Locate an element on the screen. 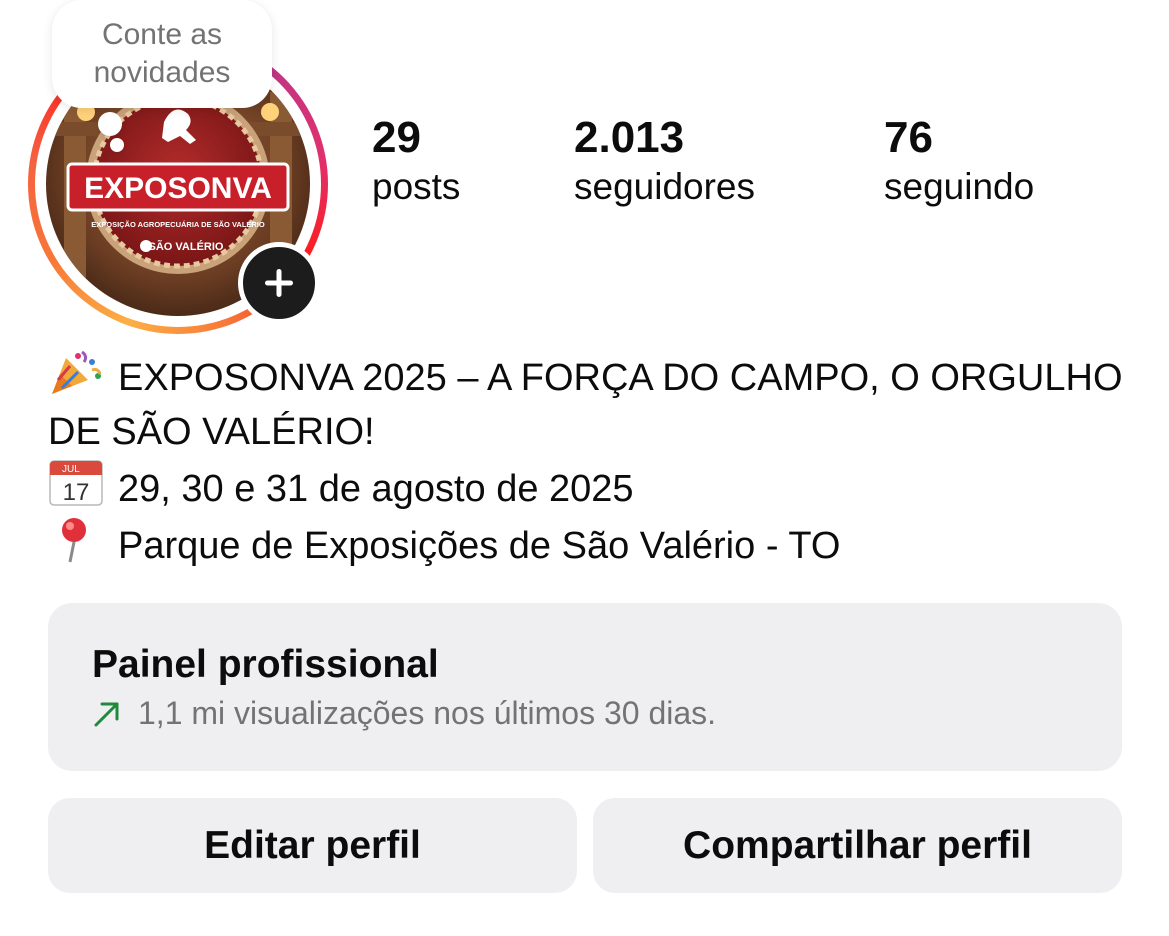 Image resolution: width=1169 pixels, height=936 pixels. plus-icon is located at coordinates (279, 283).